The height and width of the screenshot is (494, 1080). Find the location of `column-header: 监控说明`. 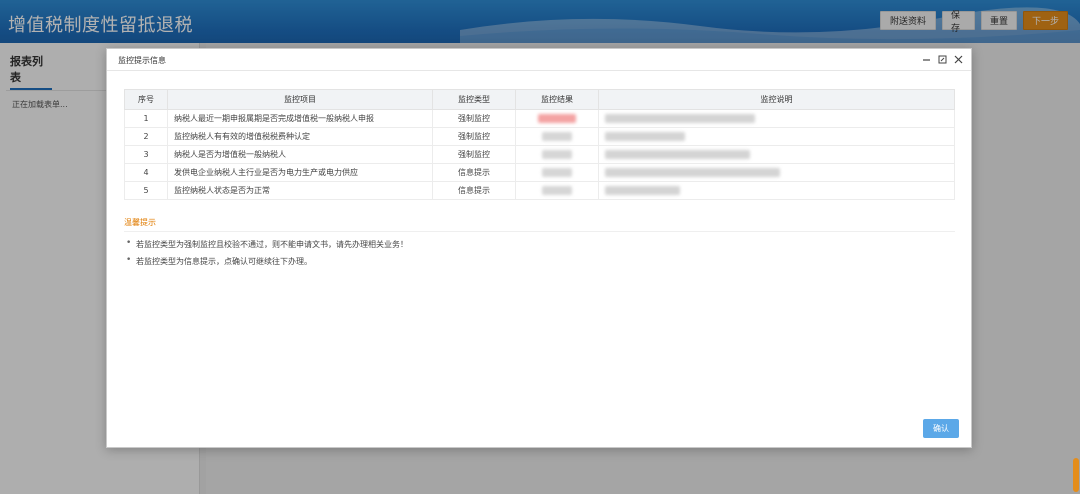

column-header: 监控说明 is located at coordinates (776, 99).